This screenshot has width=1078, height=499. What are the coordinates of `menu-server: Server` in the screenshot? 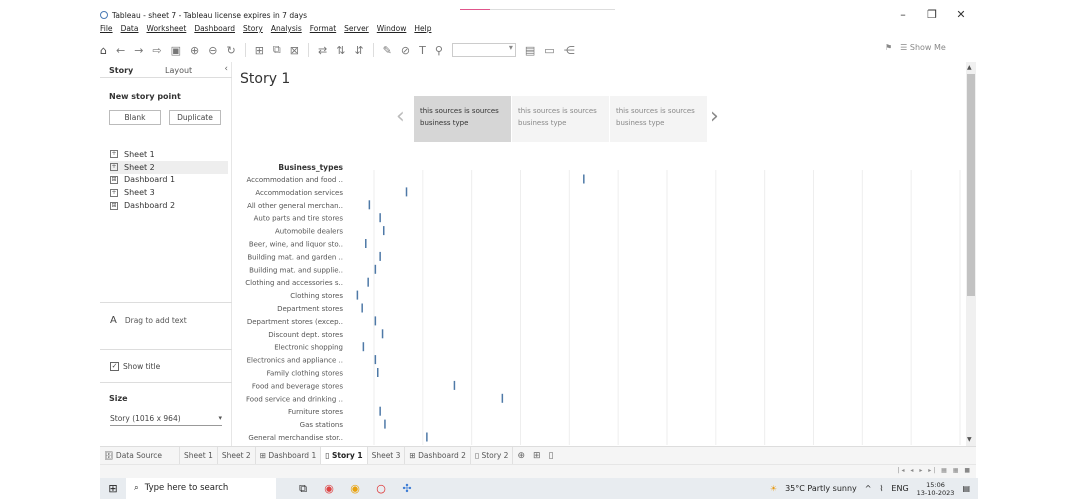 It's located at (356, 30).